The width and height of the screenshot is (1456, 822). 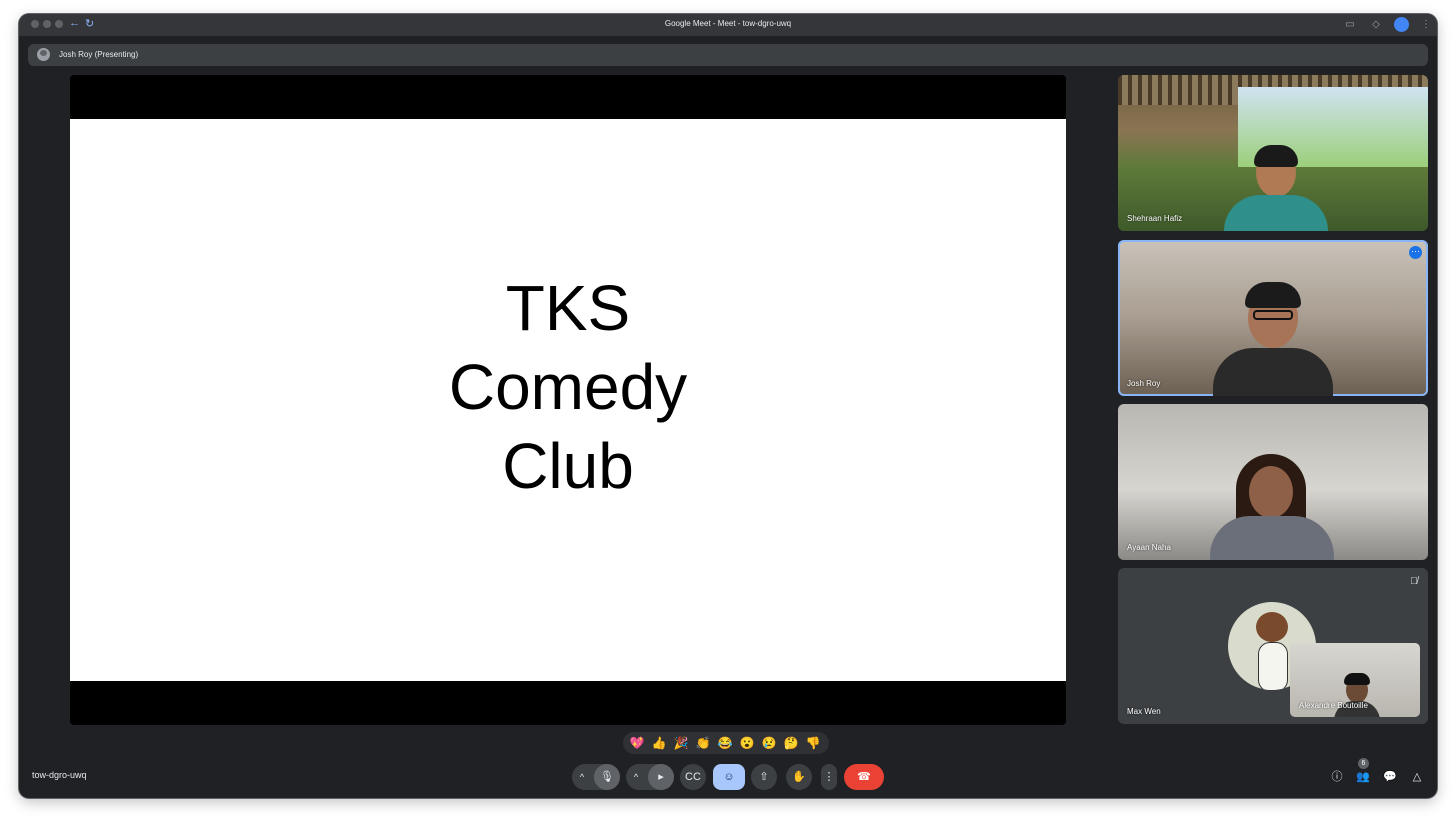 What do you see at coordinates (813, 743) in the screenshot?
I see `reaction-thumbs-down-button: 👎` at bounding box center [813, 743].